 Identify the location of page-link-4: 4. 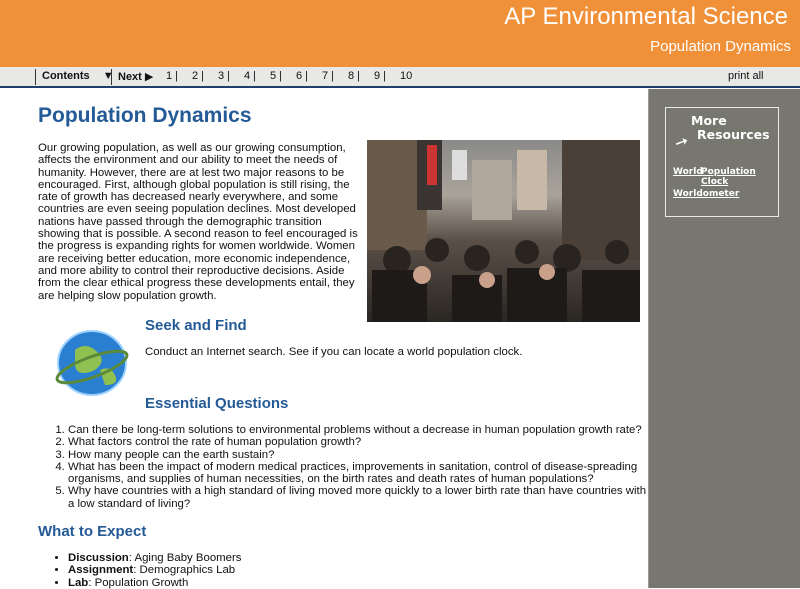
(247, 76).